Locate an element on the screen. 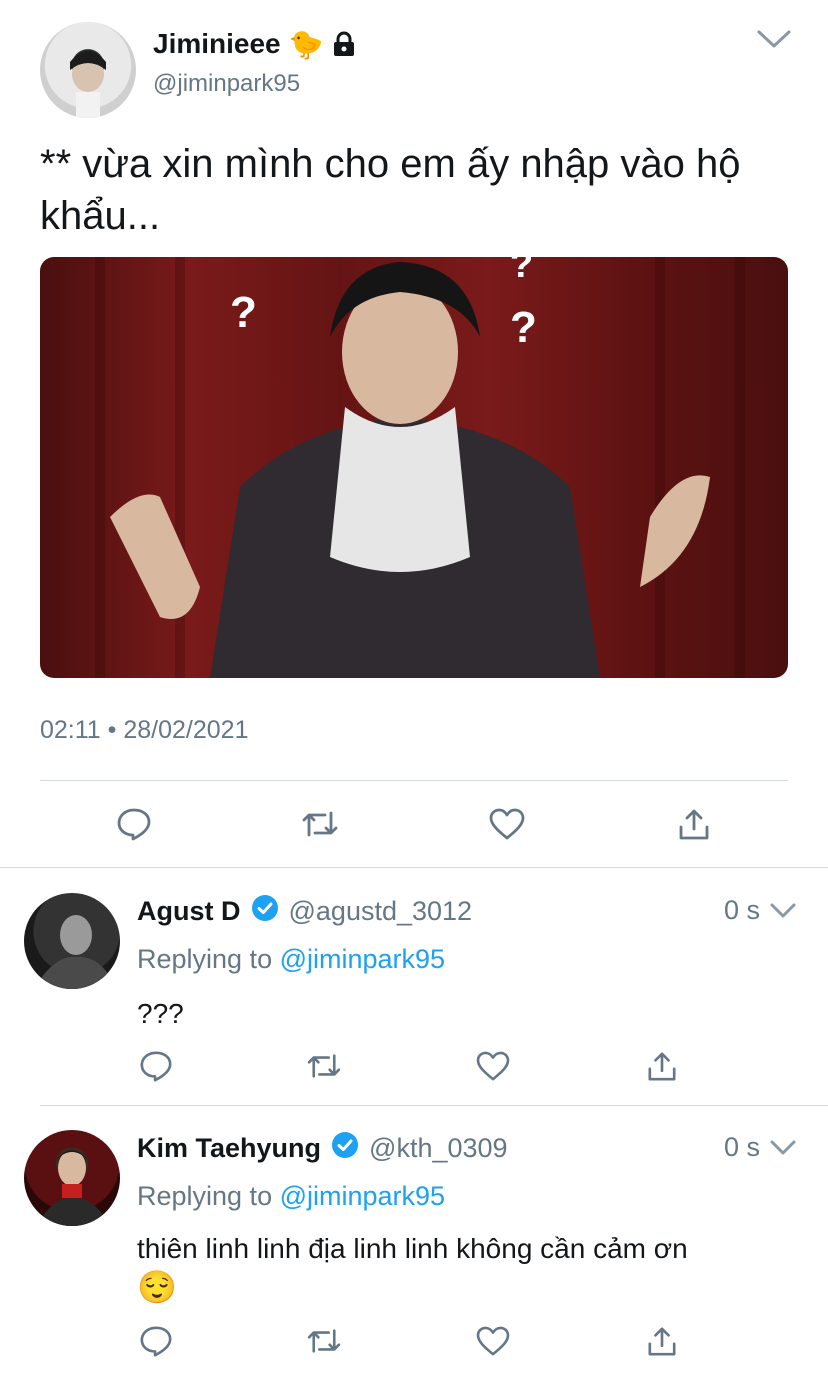  author-name-row: Jiminieee 🐤 is located at coordinates (254, 44).